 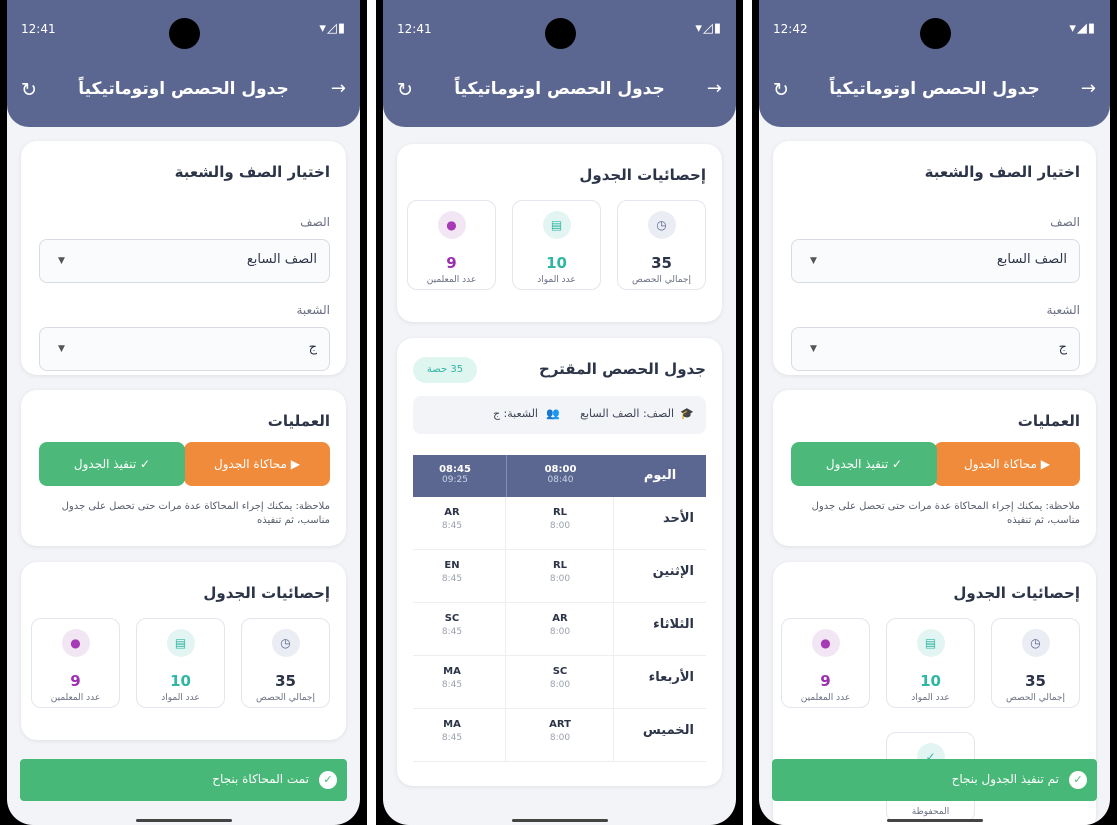 I want to click on stat-label: إجمالي الحصص, so click(x=1035, y=698).